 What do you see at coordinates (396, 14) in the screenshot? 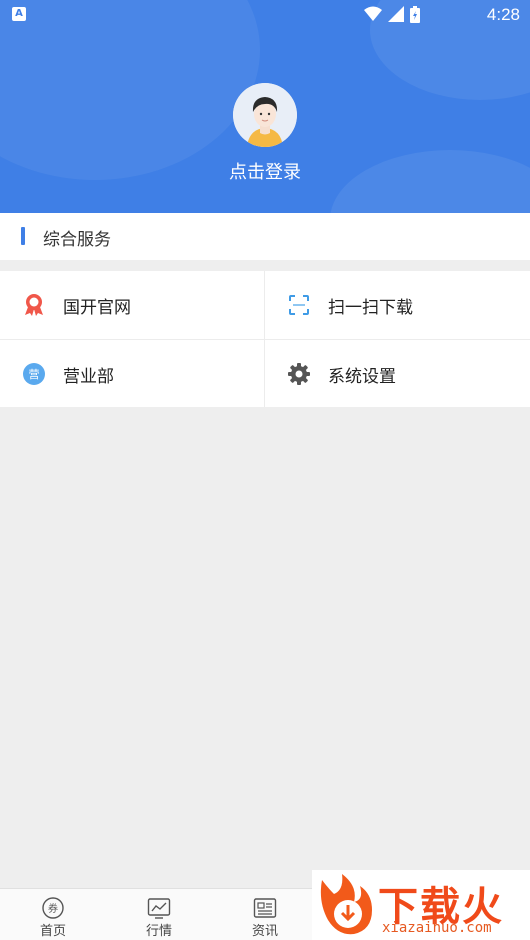
I see `signal-icon` at bounding box center [396, 14].